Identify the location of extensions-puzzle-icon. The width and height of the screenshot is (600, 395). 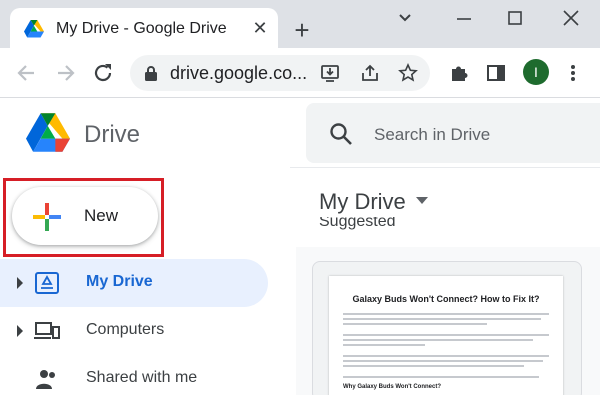
(459, 73).